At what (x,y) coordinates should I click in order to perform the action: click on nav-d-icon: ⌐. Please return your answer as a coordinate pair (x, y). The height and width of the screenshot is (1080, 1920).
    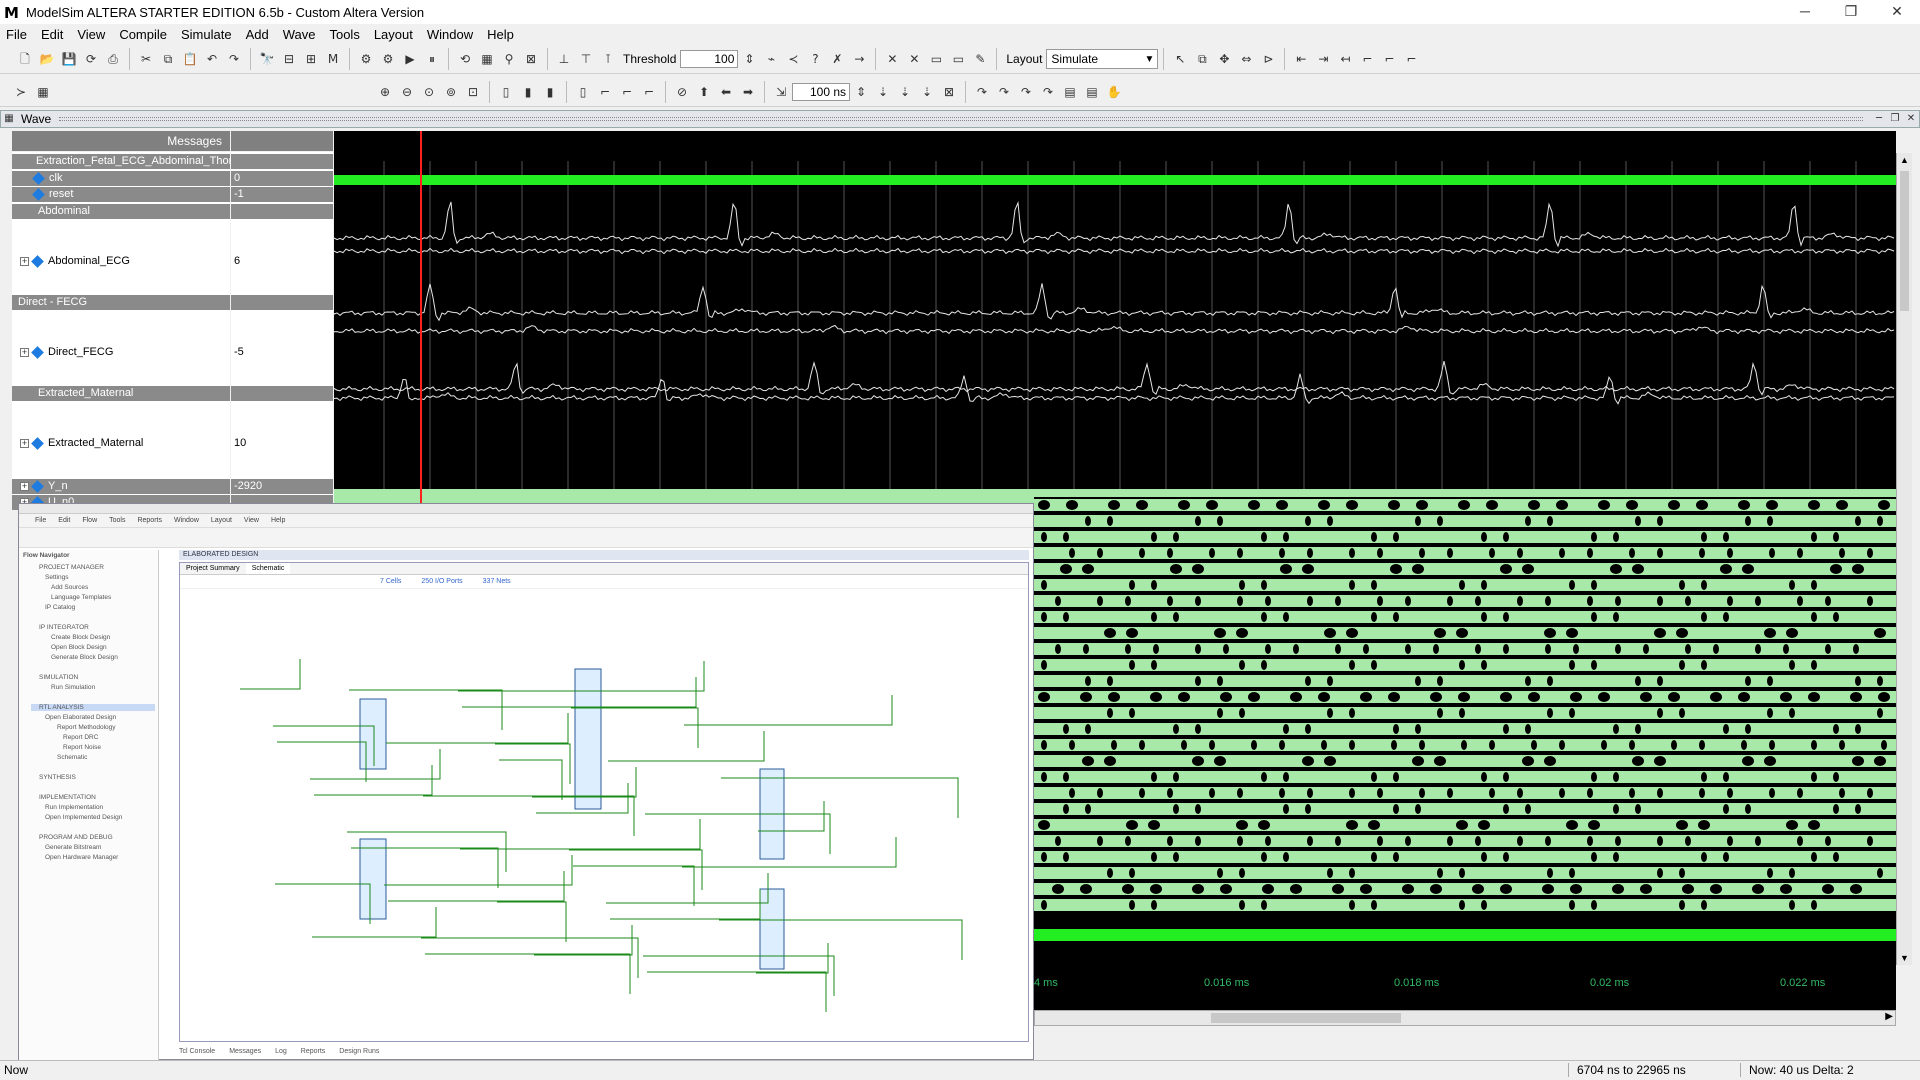
    Looking at the image, I should click on (1367, 59).